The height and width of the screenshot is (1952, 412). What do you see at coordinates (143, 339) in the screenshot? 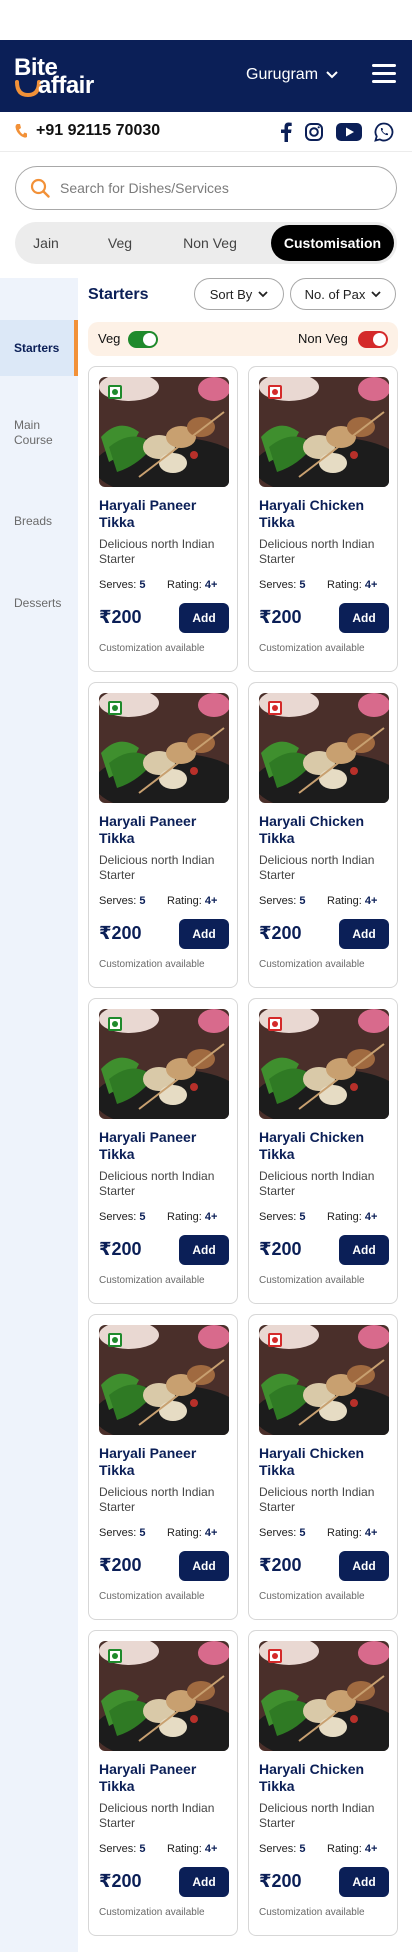
I see `veg-toggle` at bounding box center [143, 339].